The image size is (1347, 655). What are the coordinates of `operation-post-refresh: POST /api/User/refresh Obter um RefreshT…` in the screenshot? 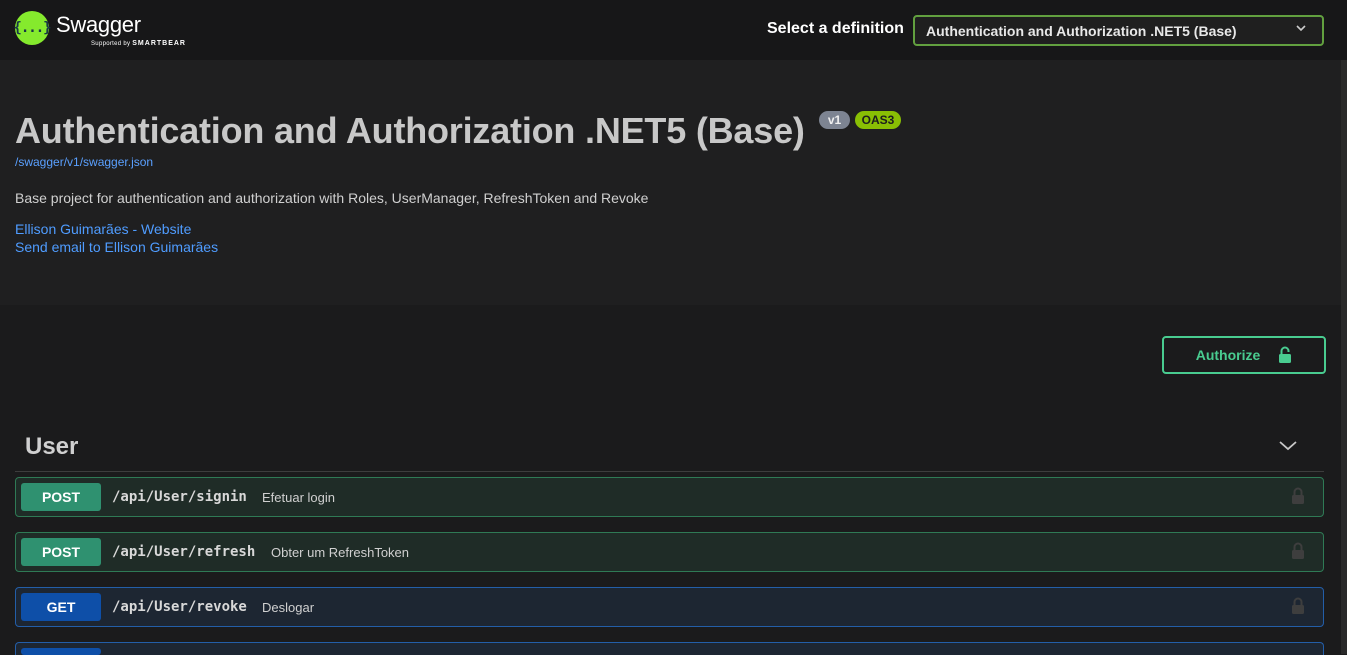 It's located at (669, 552).